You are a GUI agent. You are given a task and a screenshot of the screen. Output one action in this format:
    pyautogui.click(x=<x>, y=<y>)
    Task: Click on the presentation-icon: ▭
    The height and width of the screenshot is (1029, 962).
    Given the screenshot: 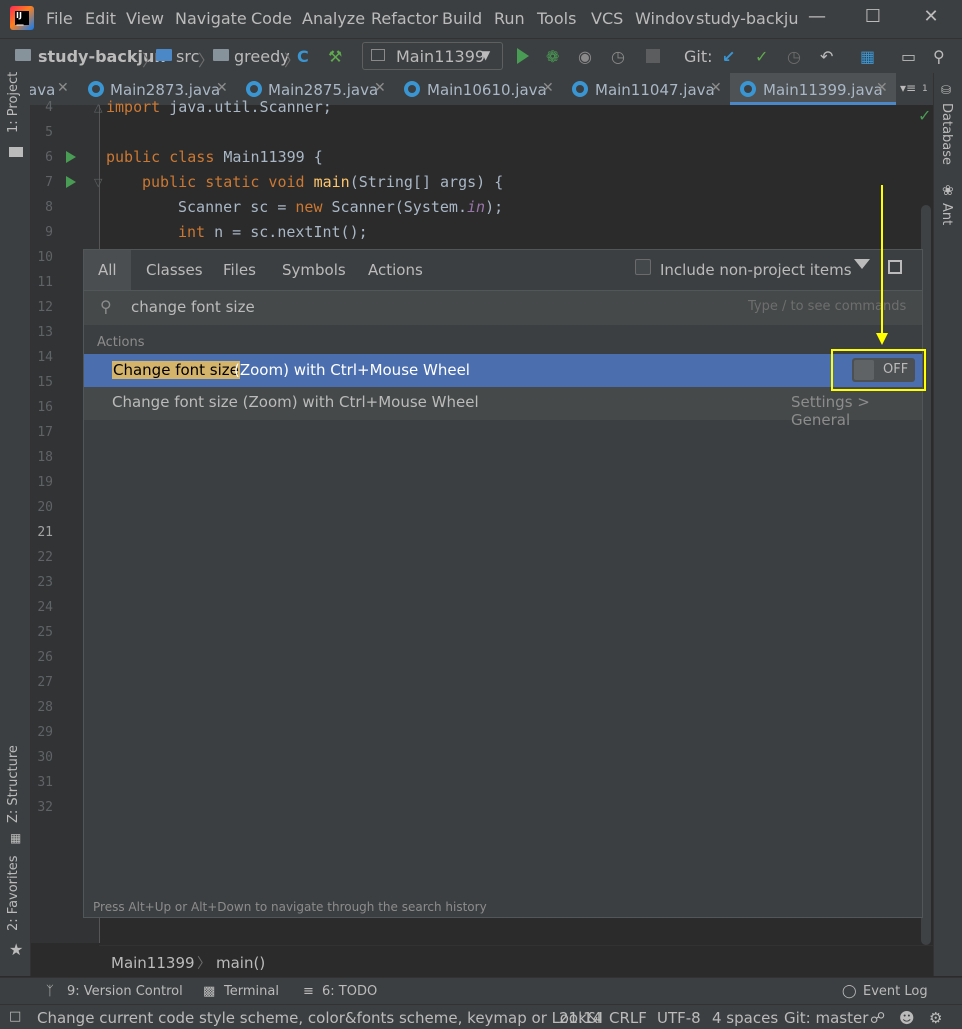 What is the action you would take?
    pyautogui.click(x=908, y=56)
    